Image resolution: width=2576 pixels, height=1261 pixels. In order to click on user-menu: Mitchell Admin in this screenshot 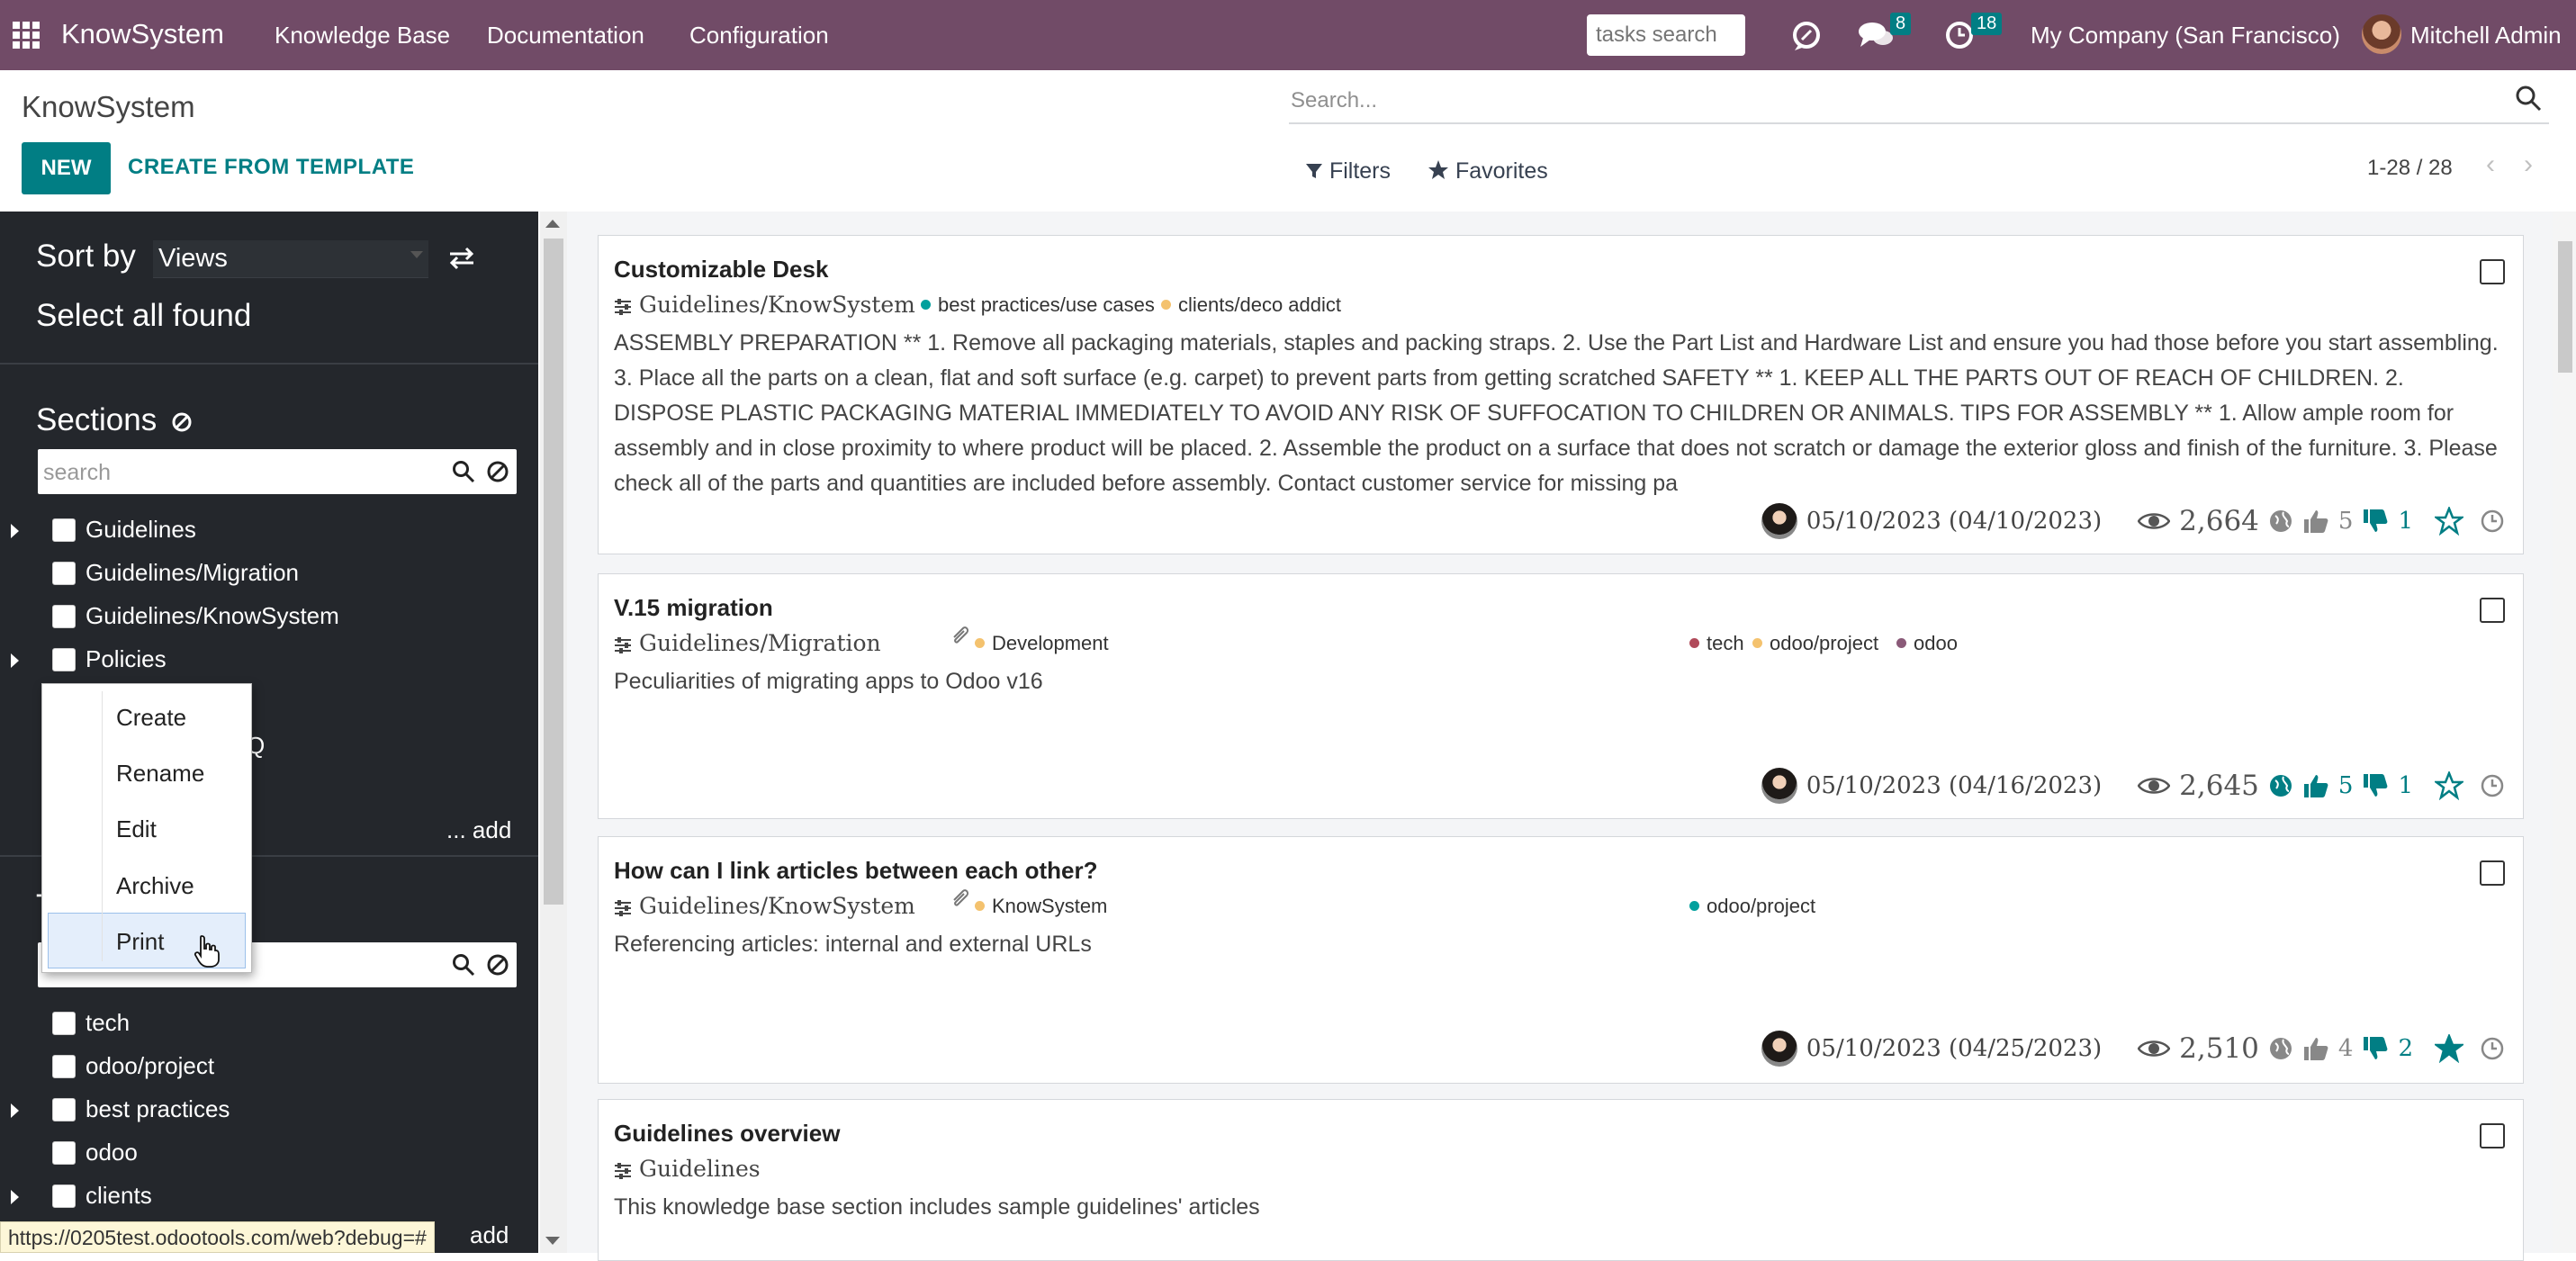, I will do `click(2486, 36)`.